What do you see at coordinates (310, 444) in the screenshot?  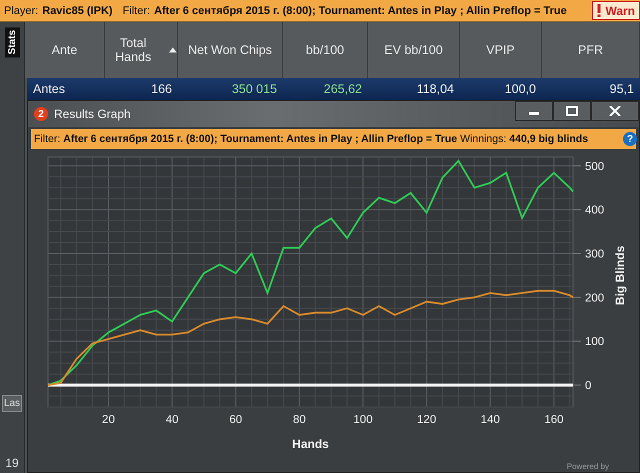 I see `x-axis-title: Hands` at bounding box center [310, 444].